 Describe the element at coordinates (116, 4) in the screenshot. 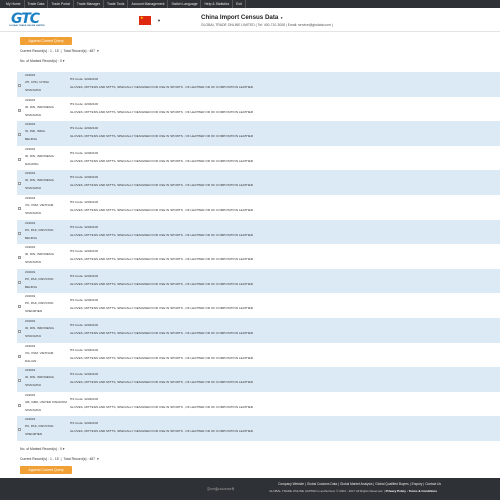

I see `nav-item-trade-tools: Trade Tools` at that location.